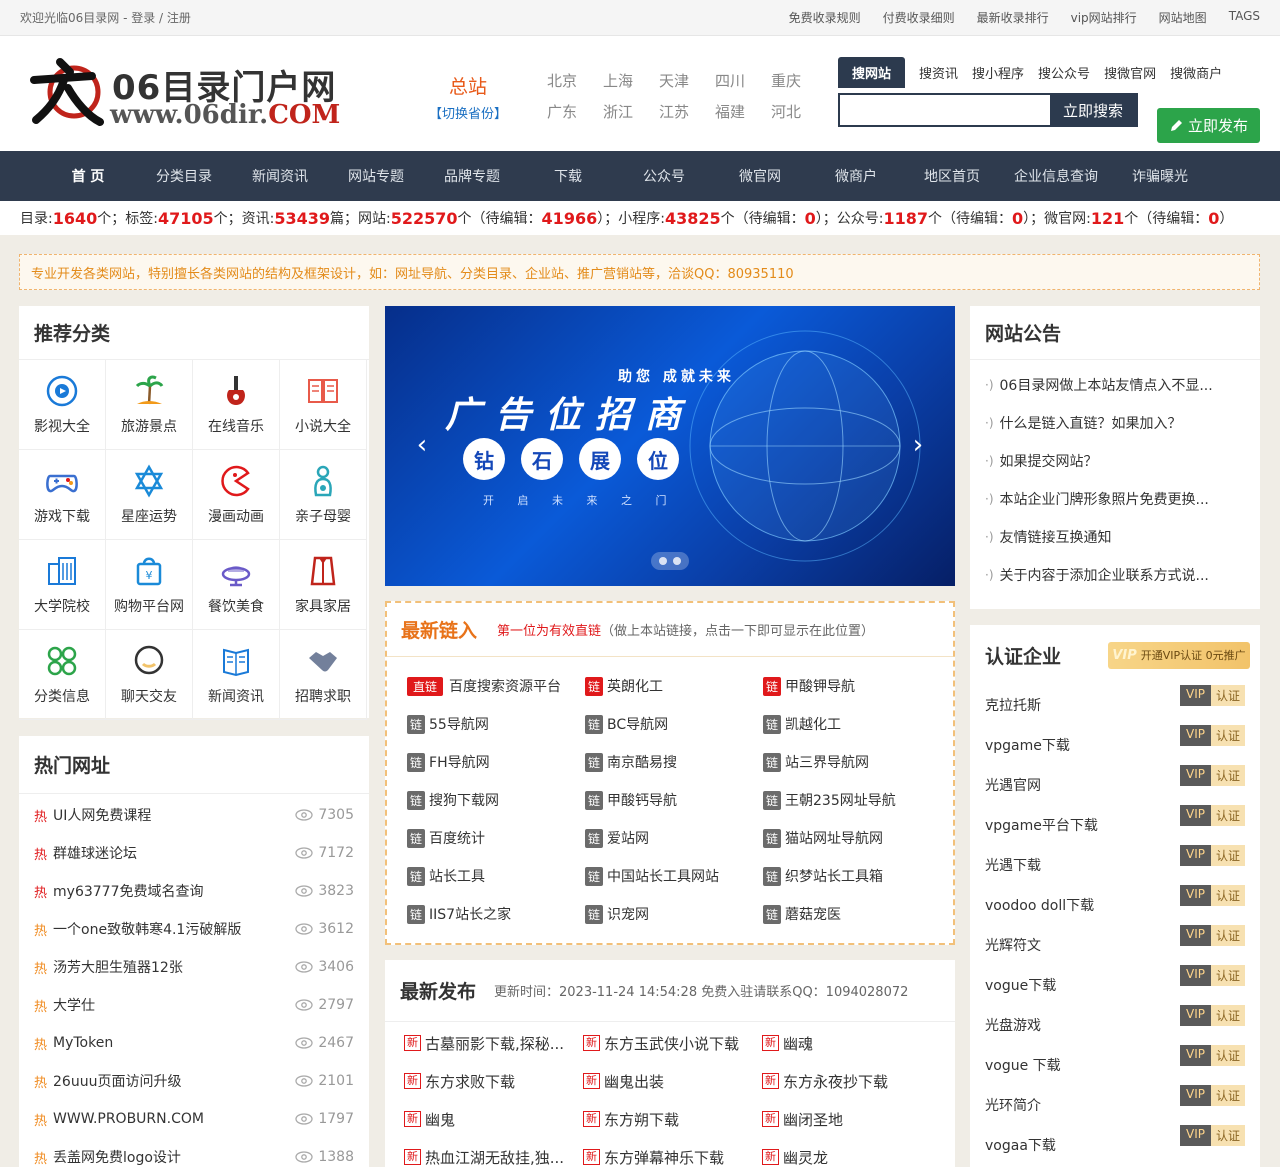  I want to click on city-link: 河北, so click(786, 111).